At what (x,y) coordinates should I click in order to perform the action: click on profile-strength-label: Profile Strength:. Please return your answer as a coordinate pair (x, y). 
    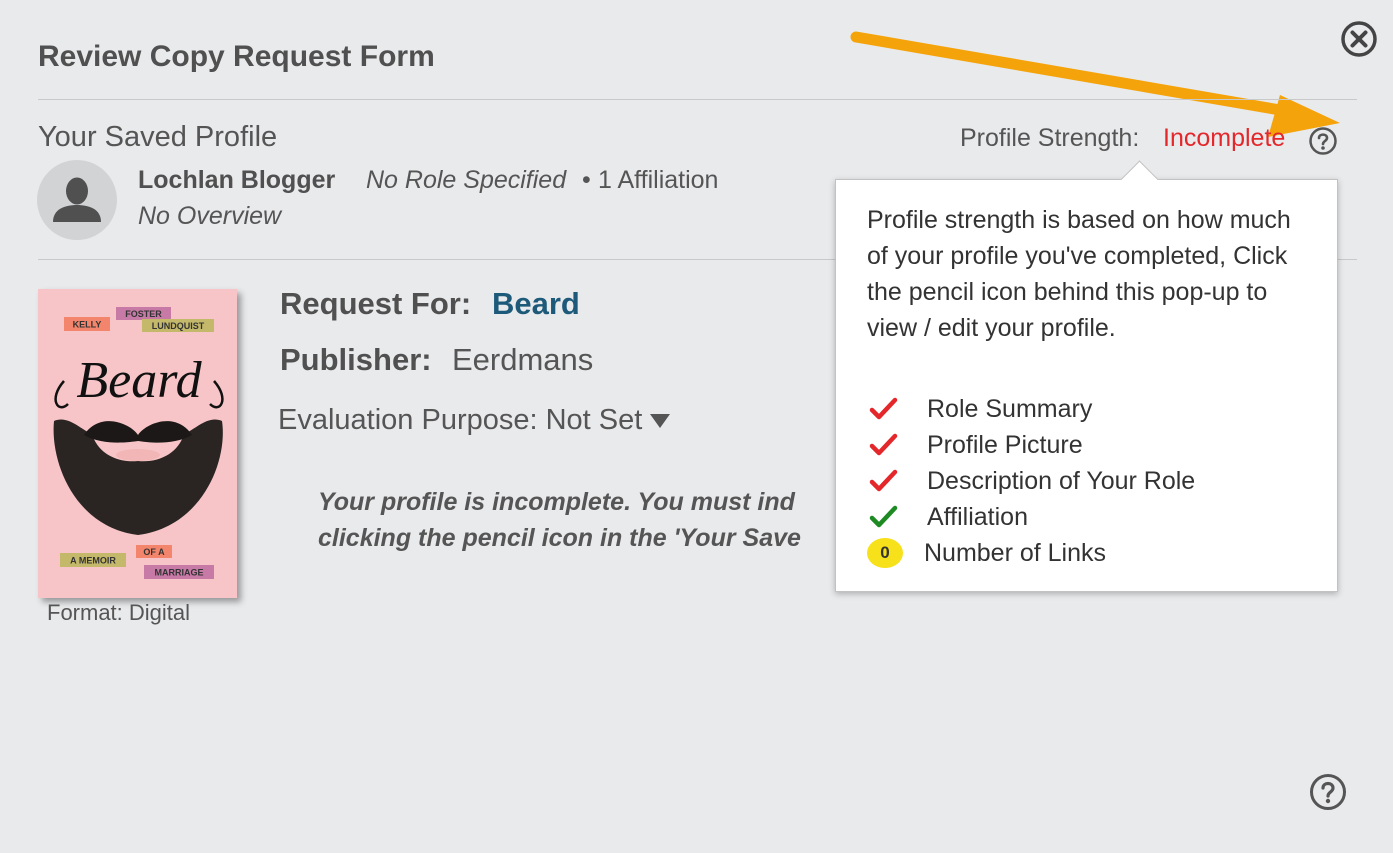
    Looking at the image, I should click on (1050, 138).